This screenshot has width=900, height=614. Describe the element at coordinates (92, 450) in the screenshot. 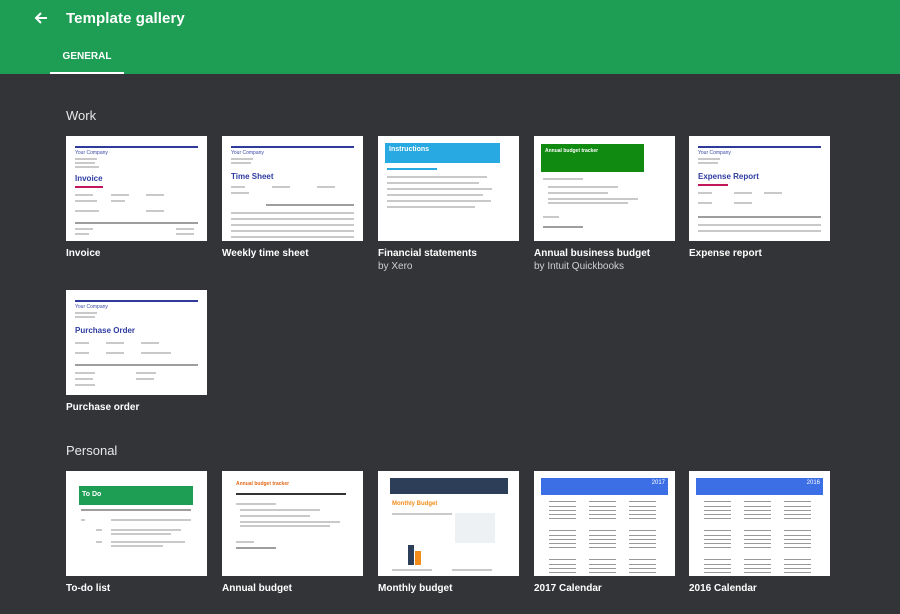

I see `section-title-personal: Personal` at that location.